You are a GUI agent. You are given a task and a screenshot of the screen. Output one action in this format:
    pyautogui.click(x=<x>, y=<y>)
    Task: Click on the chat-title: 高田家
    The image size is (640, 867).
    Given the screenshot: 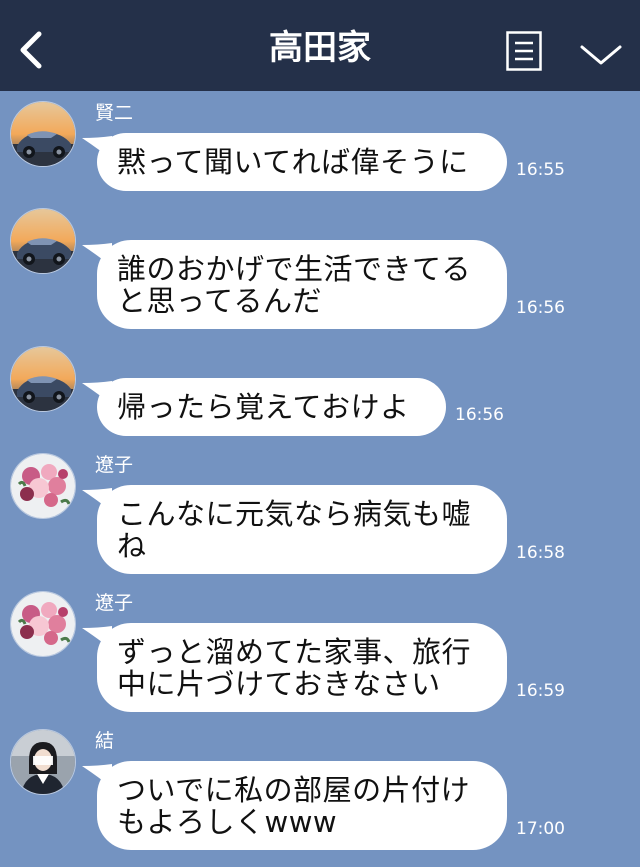 What is the action you would take?
    pyautogui.click(x=320, y=48)
    